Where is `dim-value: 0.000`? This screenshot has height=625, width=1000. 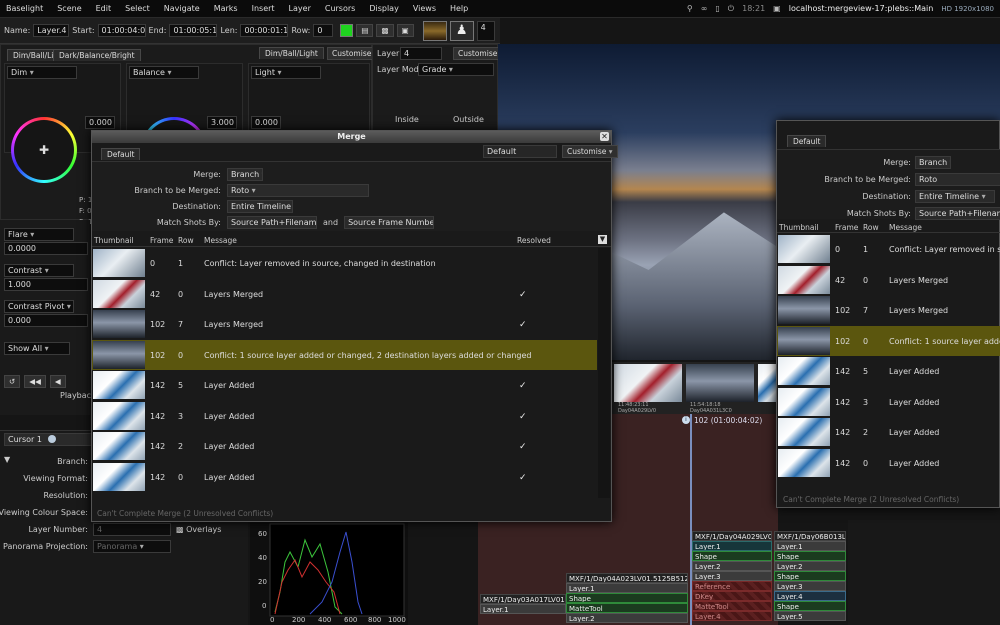 dim-value: 0.000 is located at coordinates (100, 122).